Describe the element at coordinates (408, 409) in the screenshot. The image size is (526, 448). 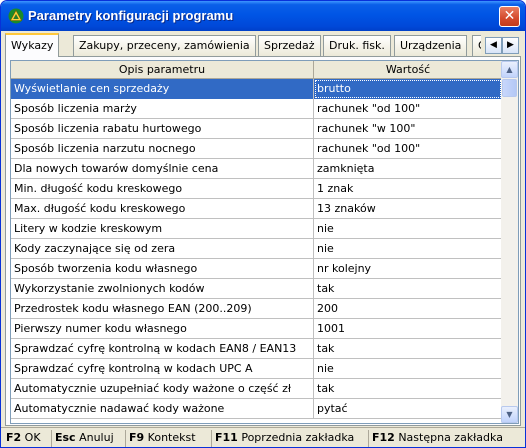
I see `parameter-value-cell: pytać` at that location.